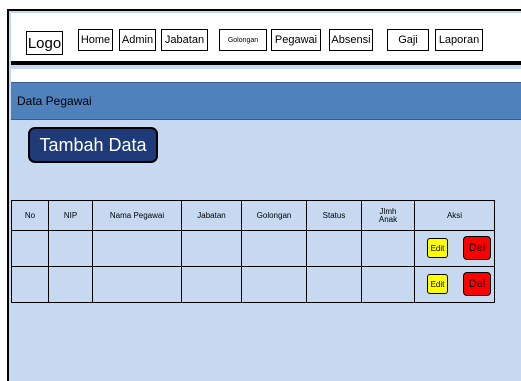  I want to click on column-header-jumlah-anak: Jlmh Anak, so click(388, 215).